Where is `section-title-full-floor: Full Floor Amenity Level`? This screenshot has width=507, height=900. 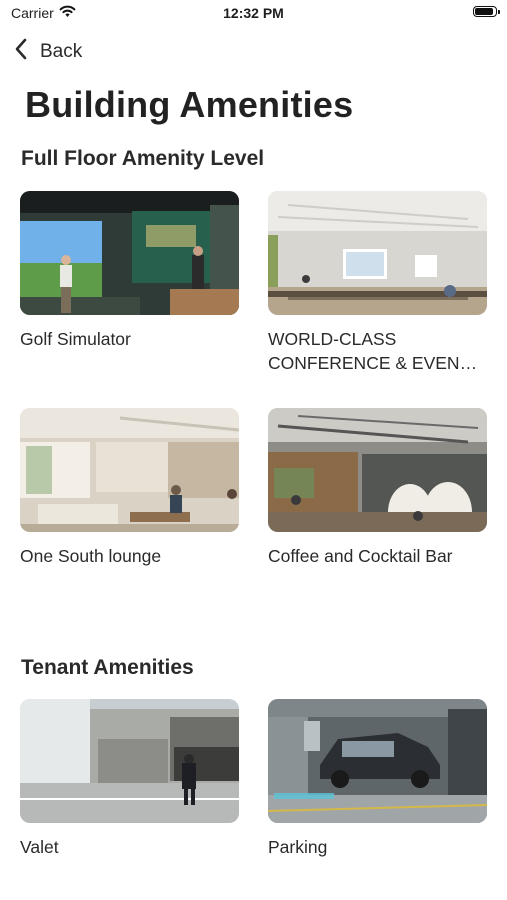
section-title-full-floor: Full Floor Amenity Level is located at coordinates (143, 158).